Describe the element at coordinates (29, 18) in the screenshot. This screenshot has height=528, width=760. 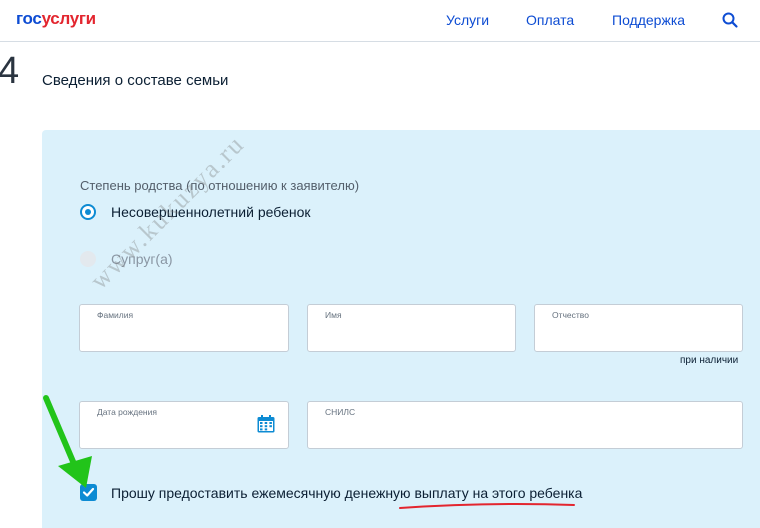
I see `logo-part-gos: гос` at that location.